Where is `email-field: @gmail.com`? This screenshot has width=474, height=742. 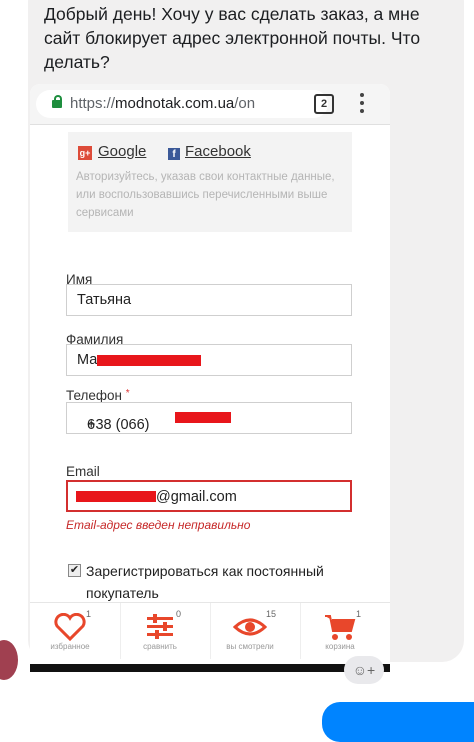 email-field: @gmail.com is located at coordinates (209, 496).